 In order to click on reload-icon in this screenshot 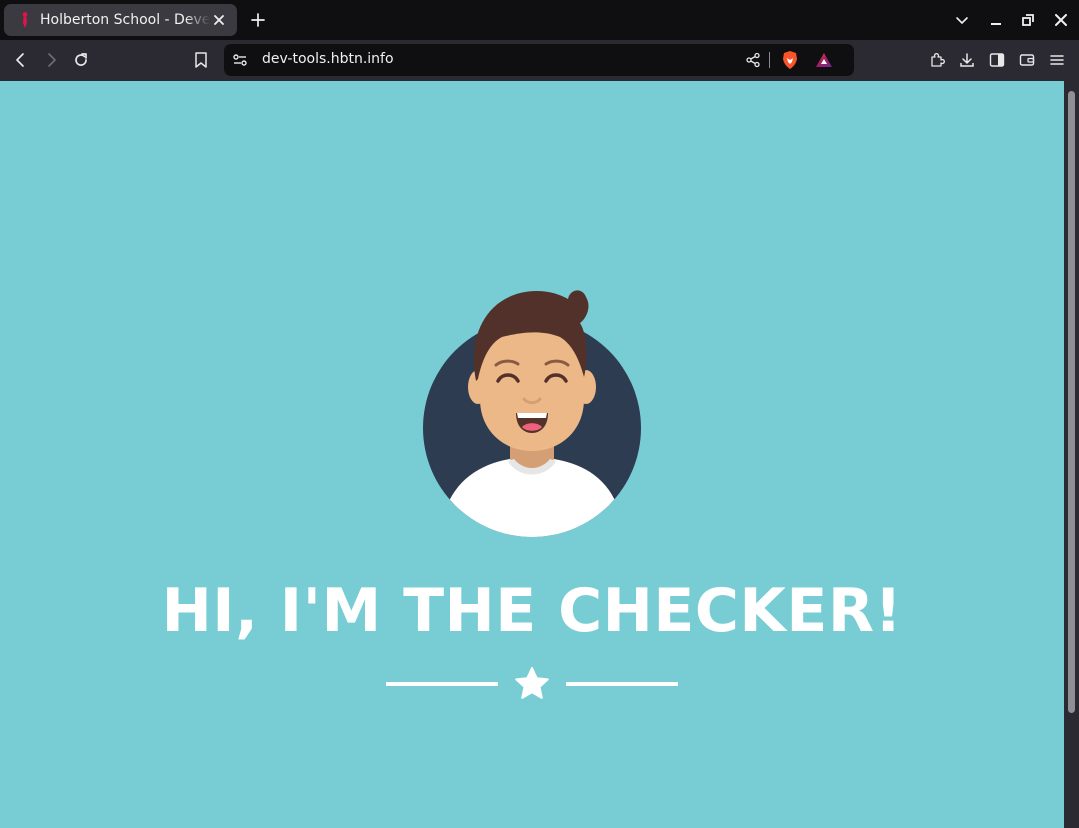, I will do `click(81, 60)`.